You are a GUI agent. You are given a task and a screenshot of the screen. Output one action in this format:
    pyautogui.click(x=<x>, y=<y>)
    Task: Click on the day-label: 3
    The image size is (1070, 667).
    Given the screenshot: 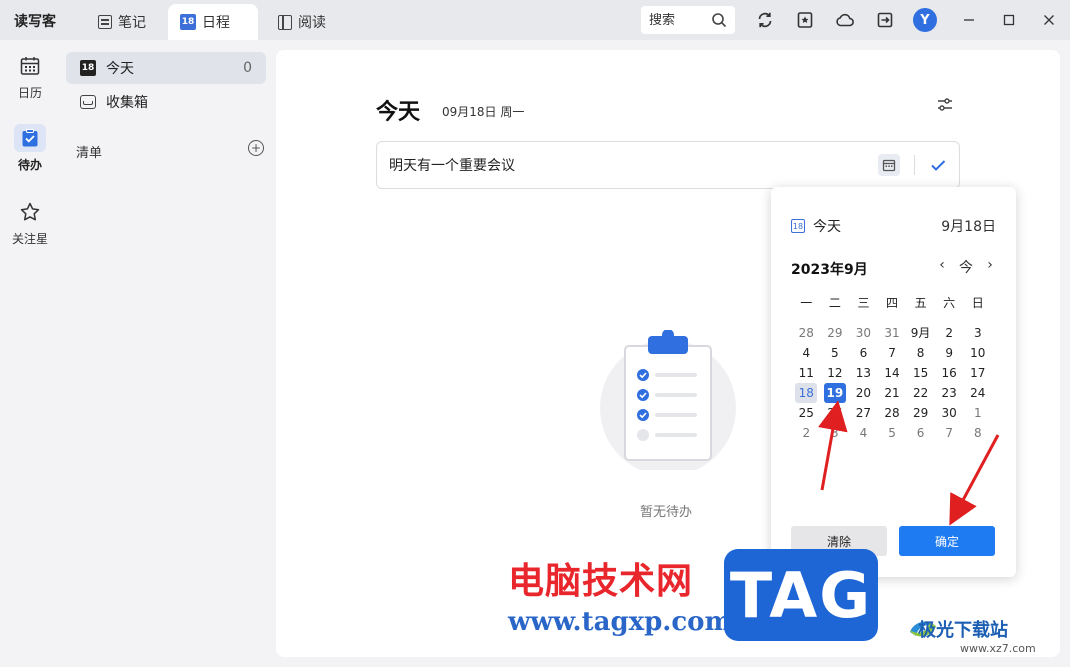 What is the action you would take?
    pyautogui.click(x=835, y=433)
    